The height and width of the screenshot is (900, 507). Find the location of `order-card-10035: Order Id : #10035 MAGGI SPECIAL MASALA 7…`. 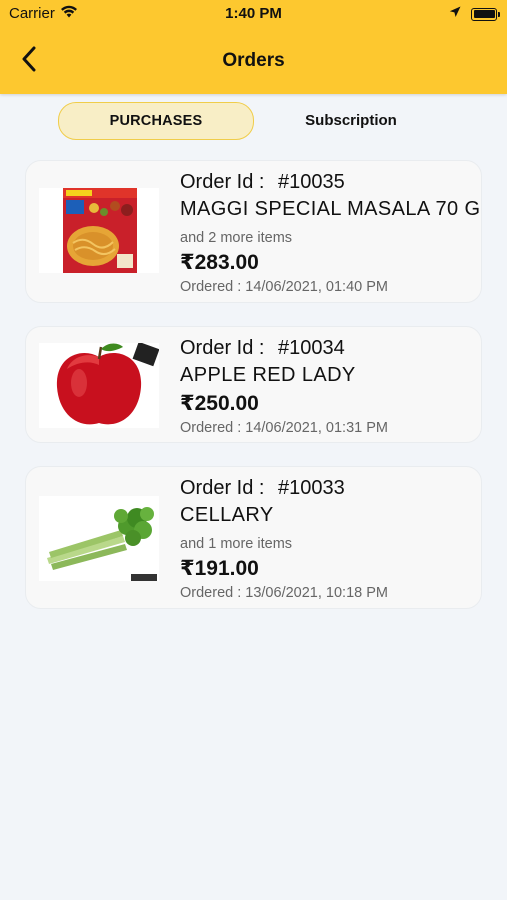

order-card-10035: Order Id : #10035 MAGGI SPECIAL MASALA 7… is located at coordinates (253, 231).